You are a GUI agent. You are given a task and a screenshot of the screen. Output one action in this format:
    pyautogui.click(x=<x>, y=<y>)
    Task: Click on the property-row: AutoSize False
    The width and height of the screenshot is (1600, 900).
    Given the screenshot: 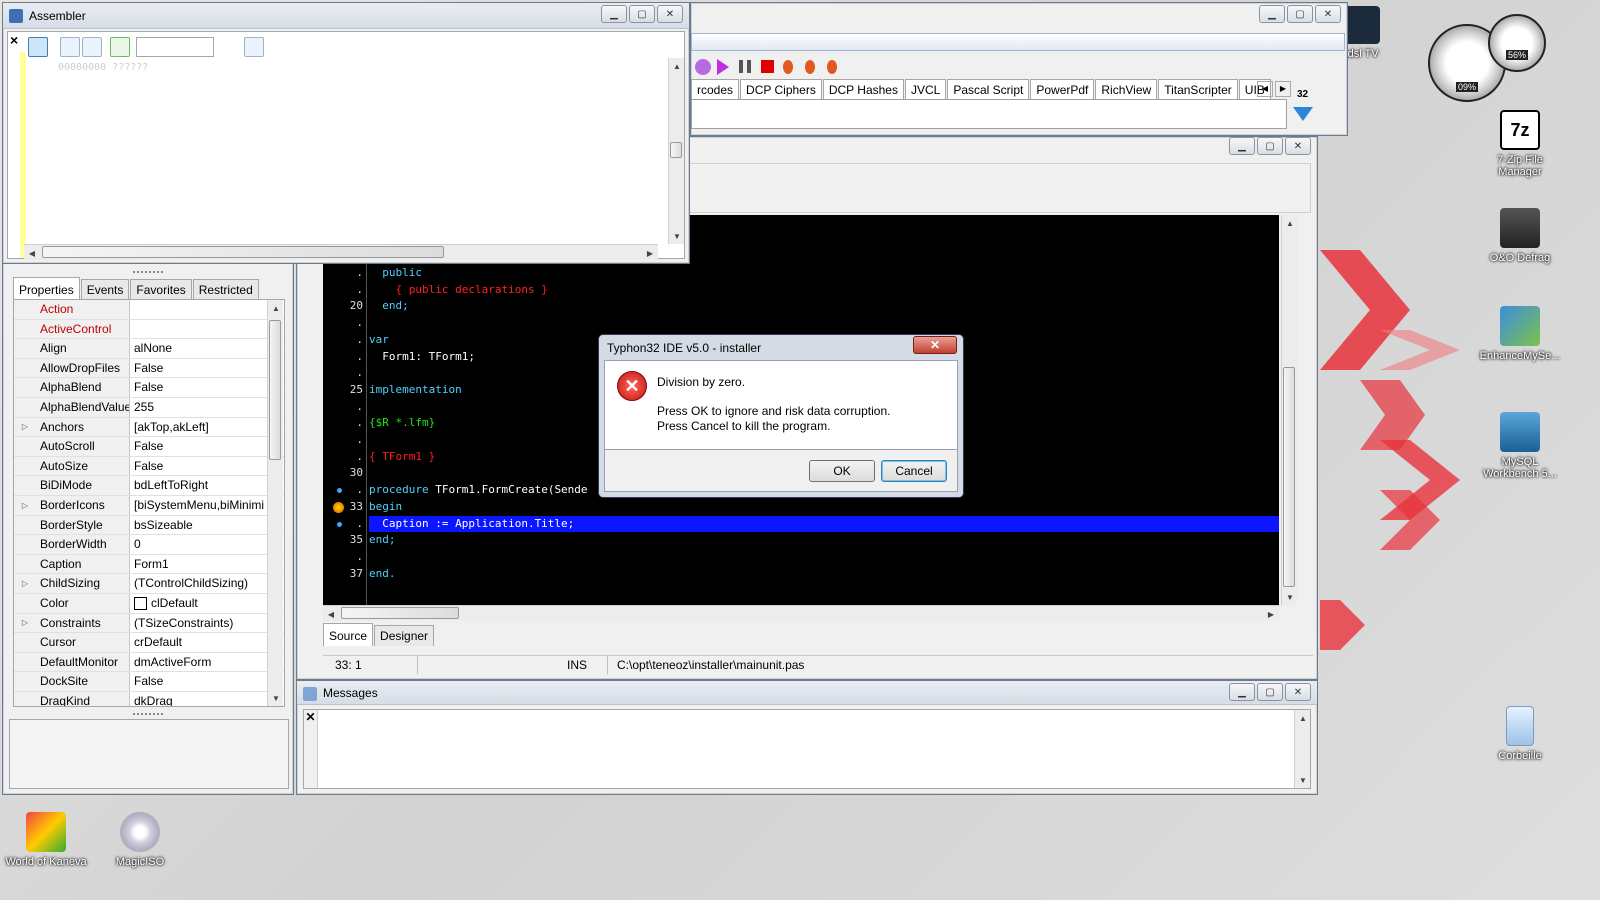 What is the action you would take?
    pyautogui.click(x=149, y=466)
    